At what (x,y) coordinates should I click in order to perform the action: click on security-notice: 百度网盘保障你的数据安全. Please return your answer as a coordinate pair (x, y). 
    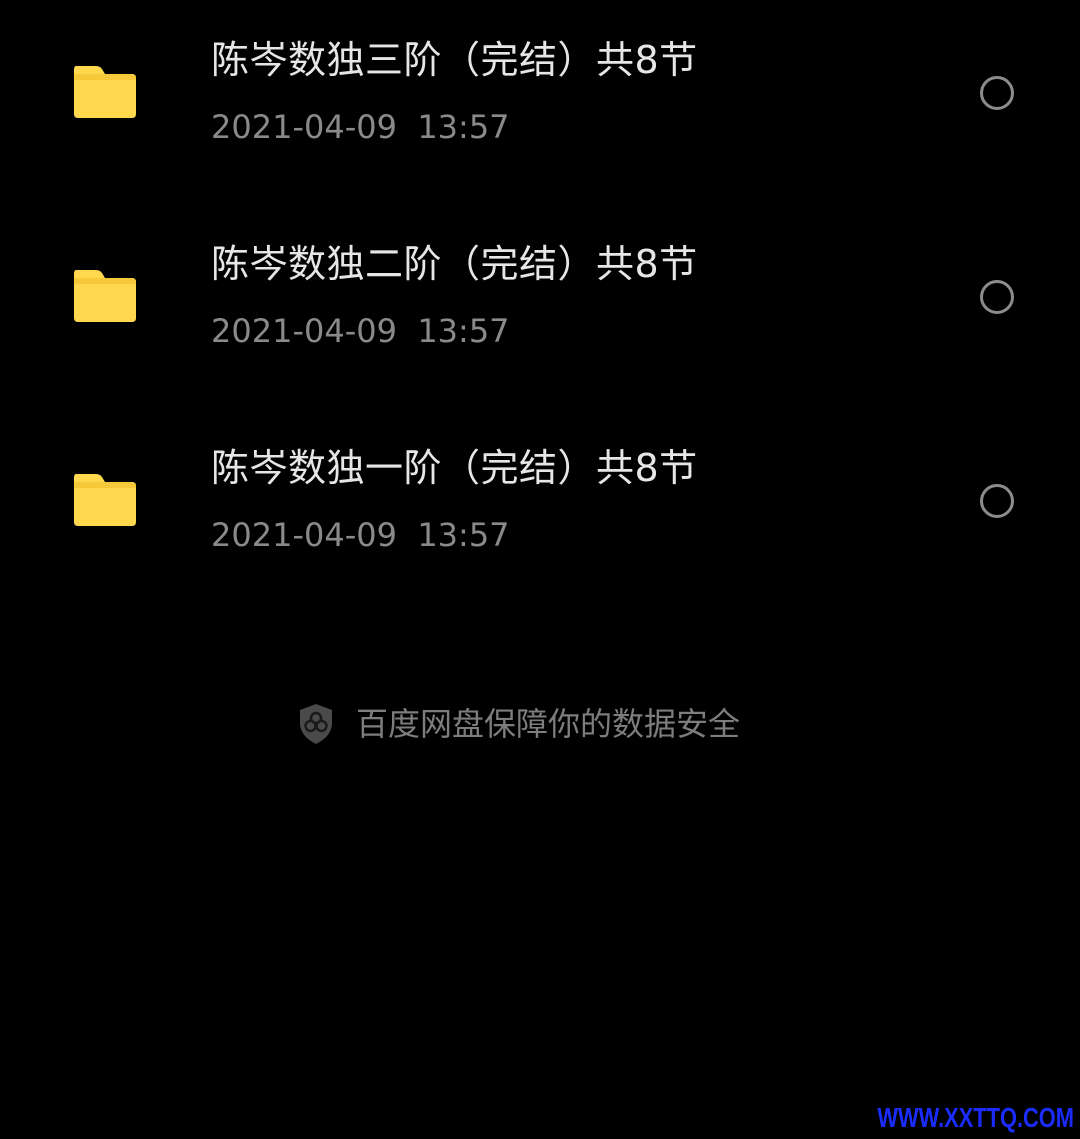
    Looking at the image, I should click on (519, 724).